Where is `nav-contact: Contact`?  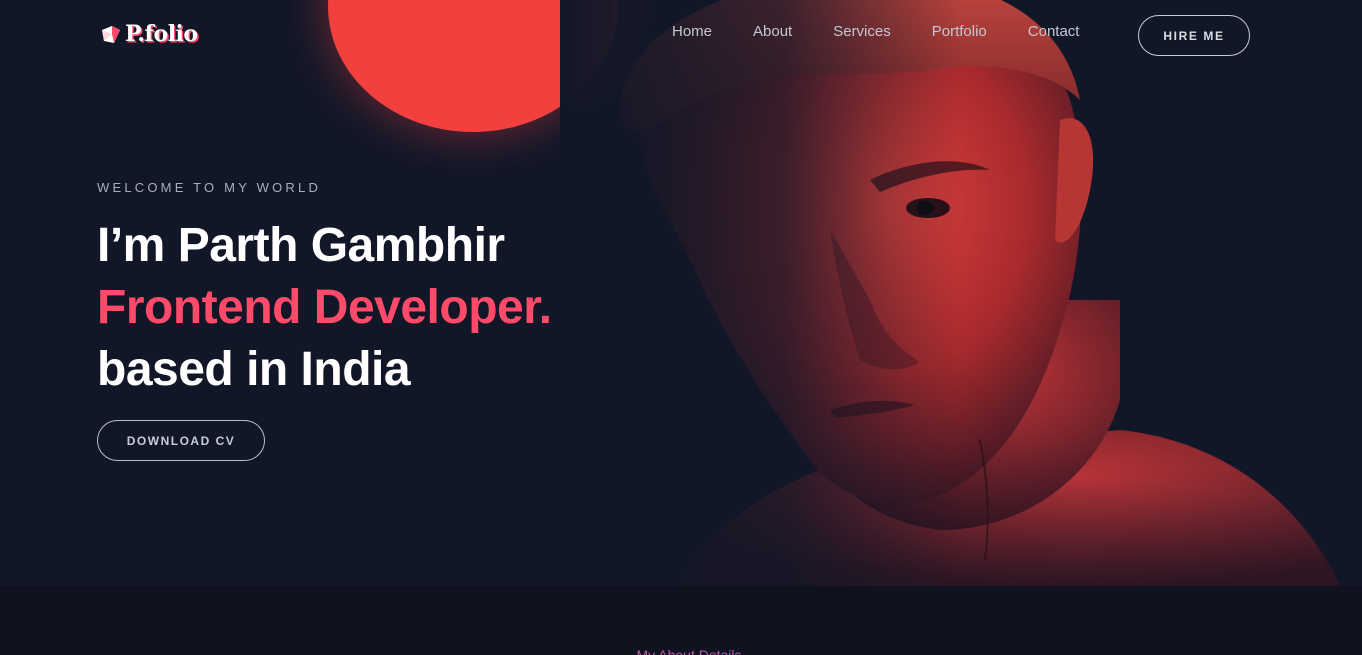 nav-contact: Contact is located at coordinates (1054, 31).